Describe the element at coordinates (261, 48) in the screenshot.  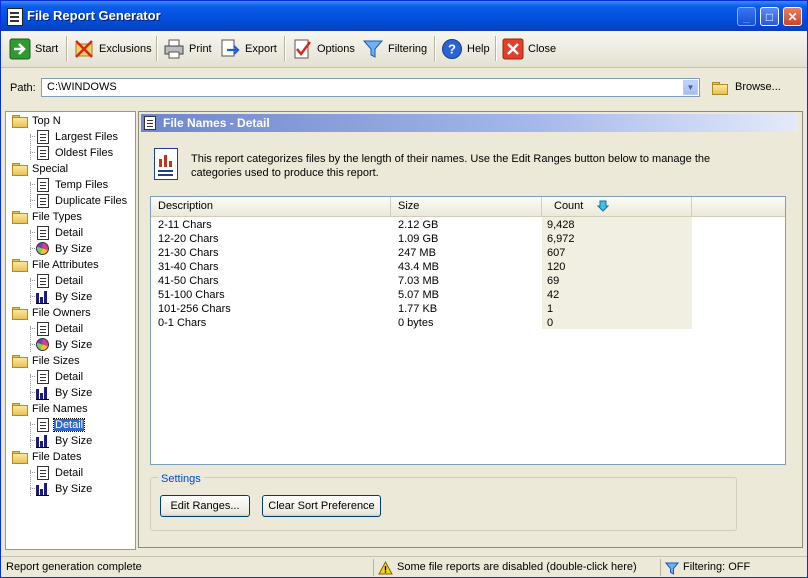
I see `export-label: Export` at that location.